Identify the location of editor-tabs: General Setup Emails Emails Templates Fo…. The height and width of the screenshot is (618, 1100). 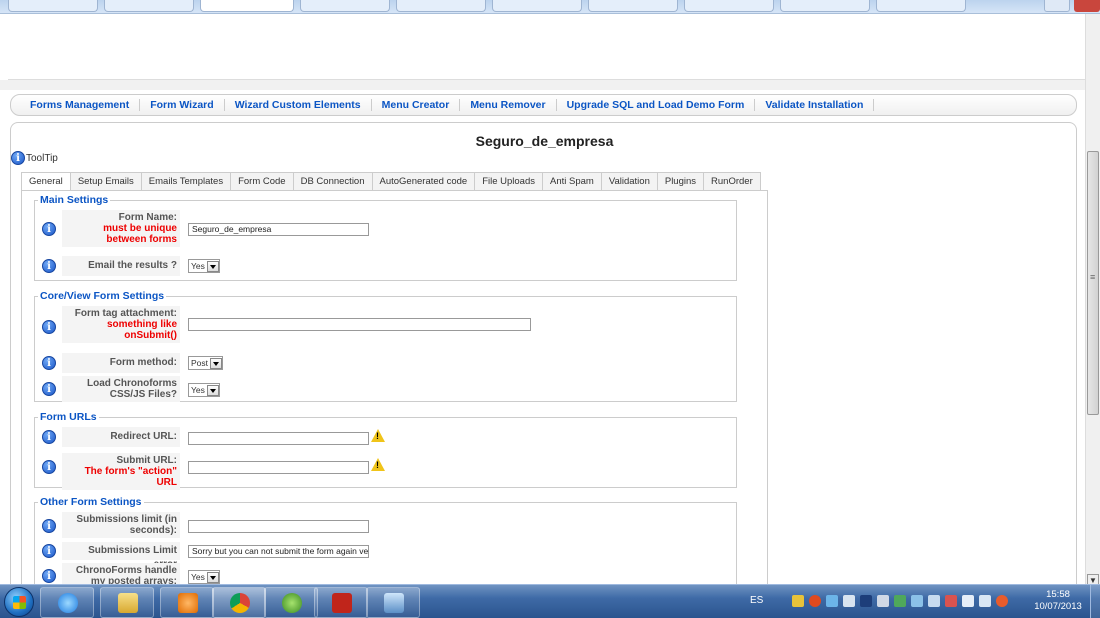
(391, 181).